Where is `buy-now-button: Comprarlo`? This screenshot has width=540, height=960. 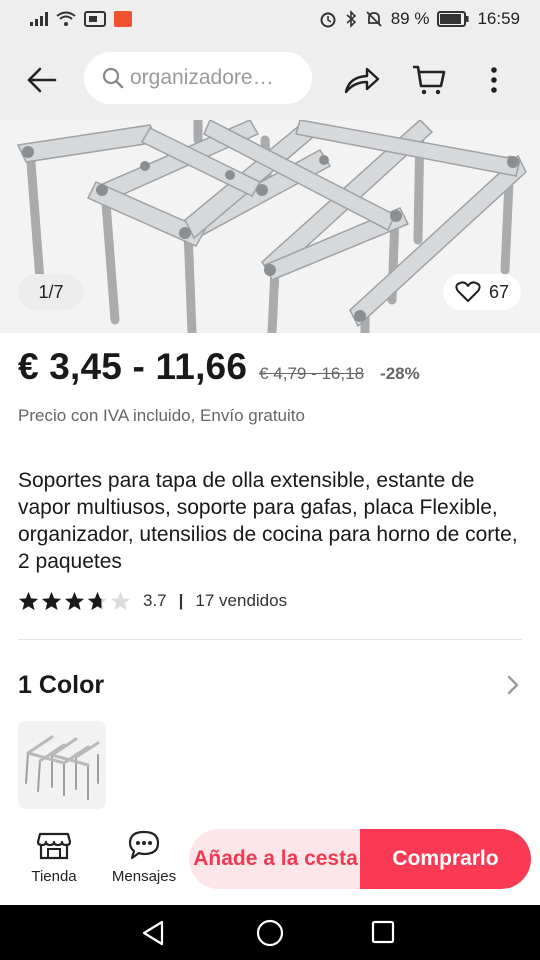
buy-now-button: Comprarlo is located at coordinates (445, 859).